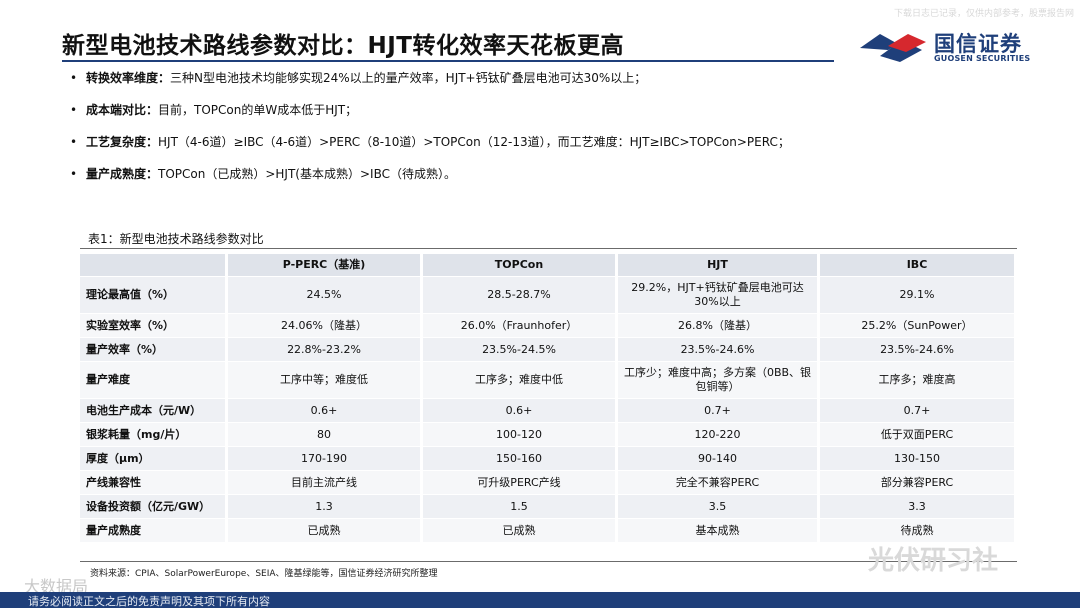 Image resolution: width=1080 pixels, height=608 pixels. What do you see at coordinates (325, 349) in the screenshot?
I see `table-cell: 22.8%-23.2%` at bounding box center [325, 349].